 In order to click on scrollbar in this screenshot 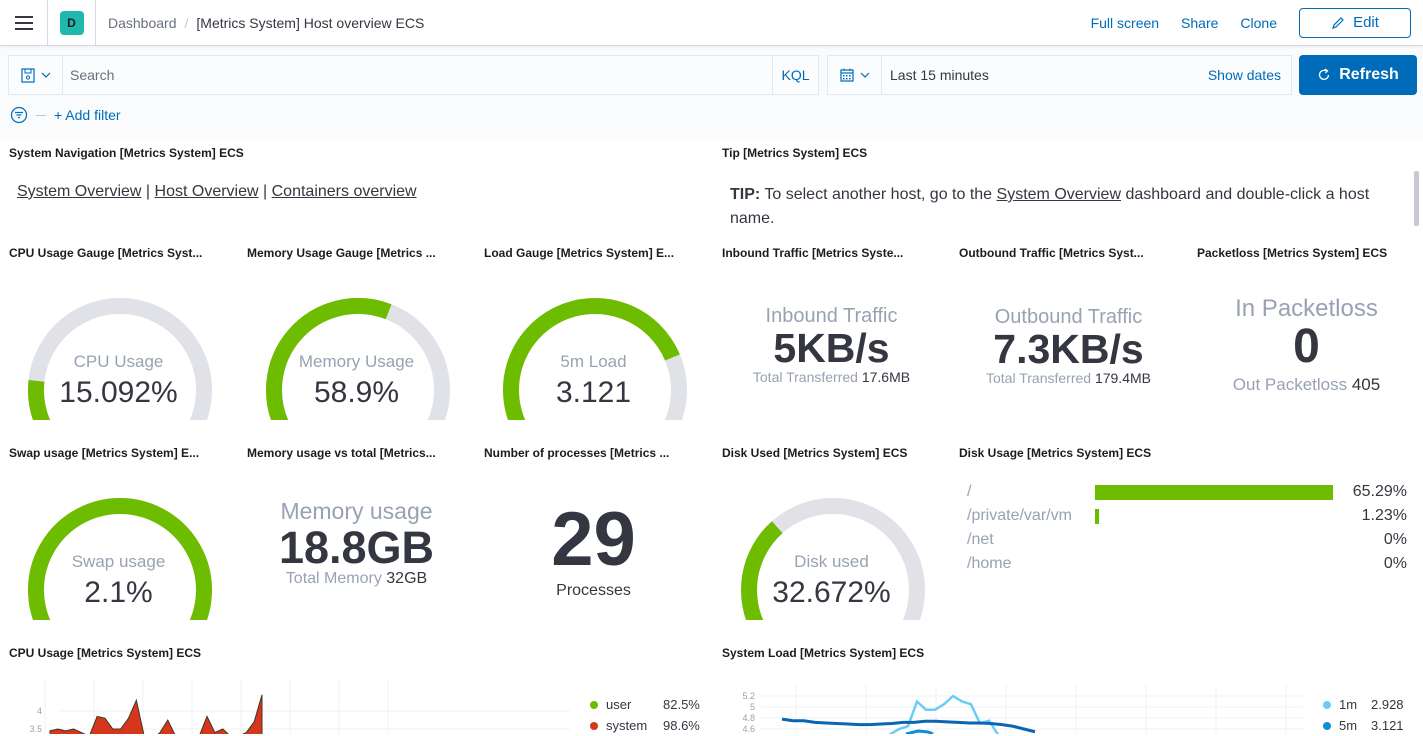, I will do `click(1416, 198)`.